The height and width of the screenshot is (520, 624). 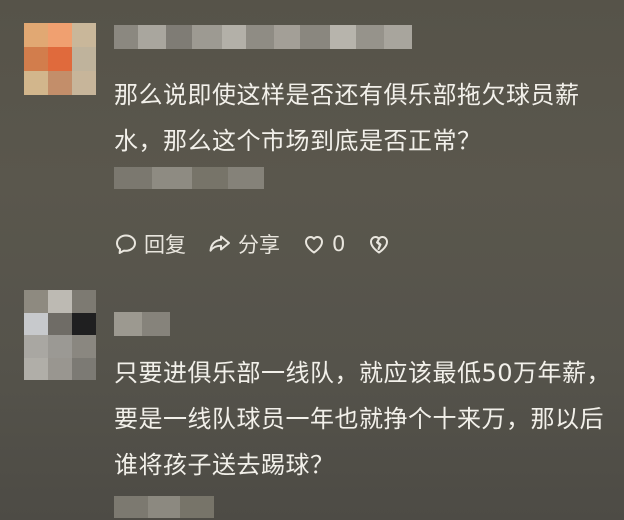 I want to click on reply-icon, so click(x=126, y=244).